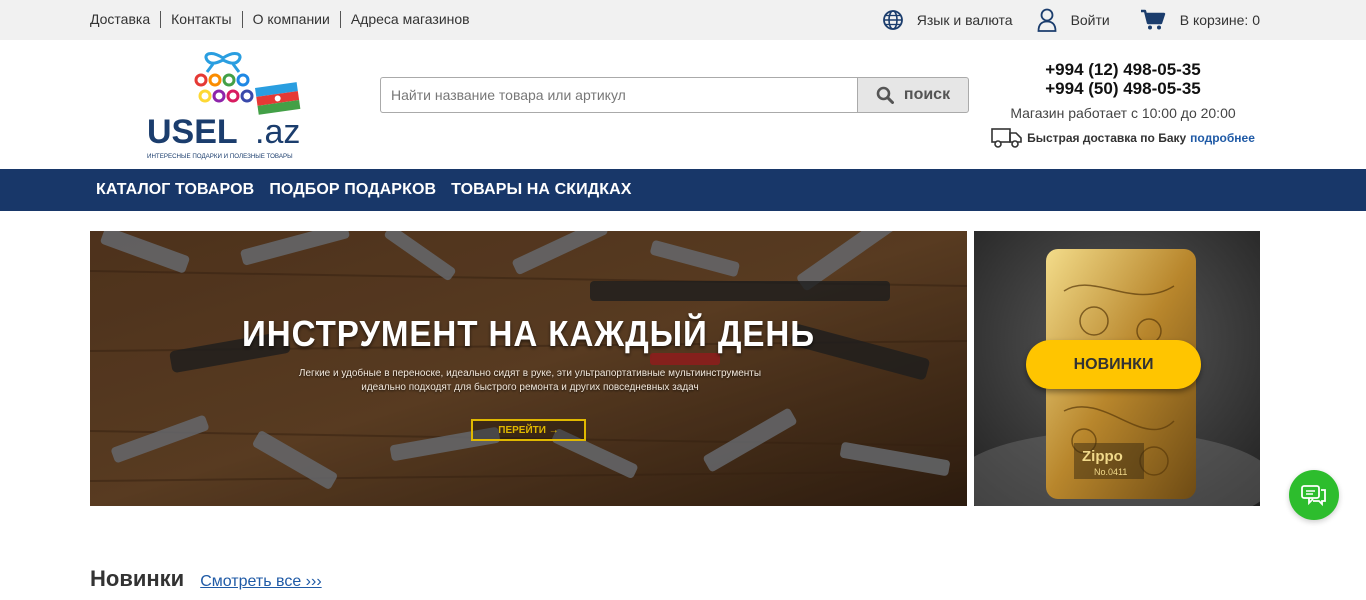 The width and height of the screenshot is (1366, 600). Describe the element at coordinates (927, 94) in the screenshot. I see `search-button-label: поиск` at that location.